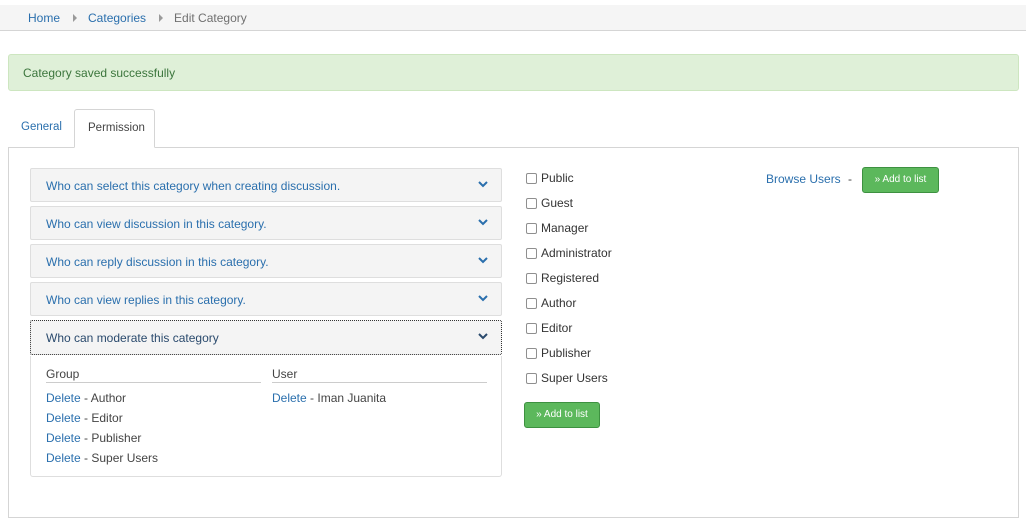 Image resolution: width=1026 pixels, height=525 pixels. What do you see at coordinates (121, 458) in the screenshot?
I see `group-name: - Super Users` at bounding box center [121, 458].